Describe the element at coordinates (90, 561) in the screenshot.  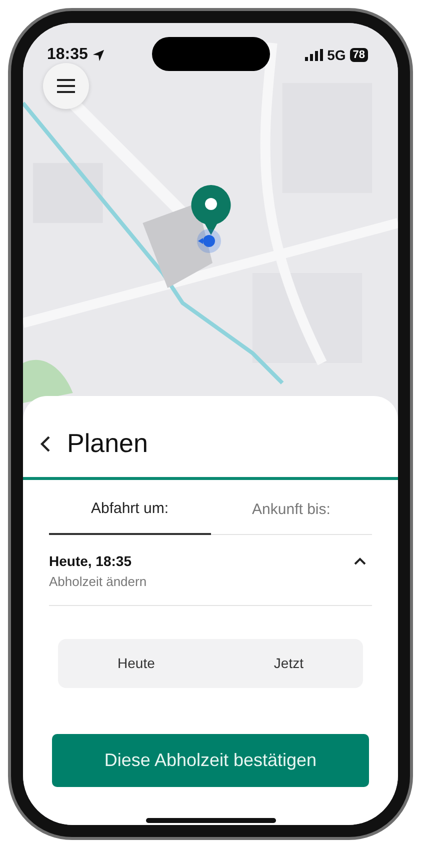
I see `pickup-time: Heute, 18:35` at that location.